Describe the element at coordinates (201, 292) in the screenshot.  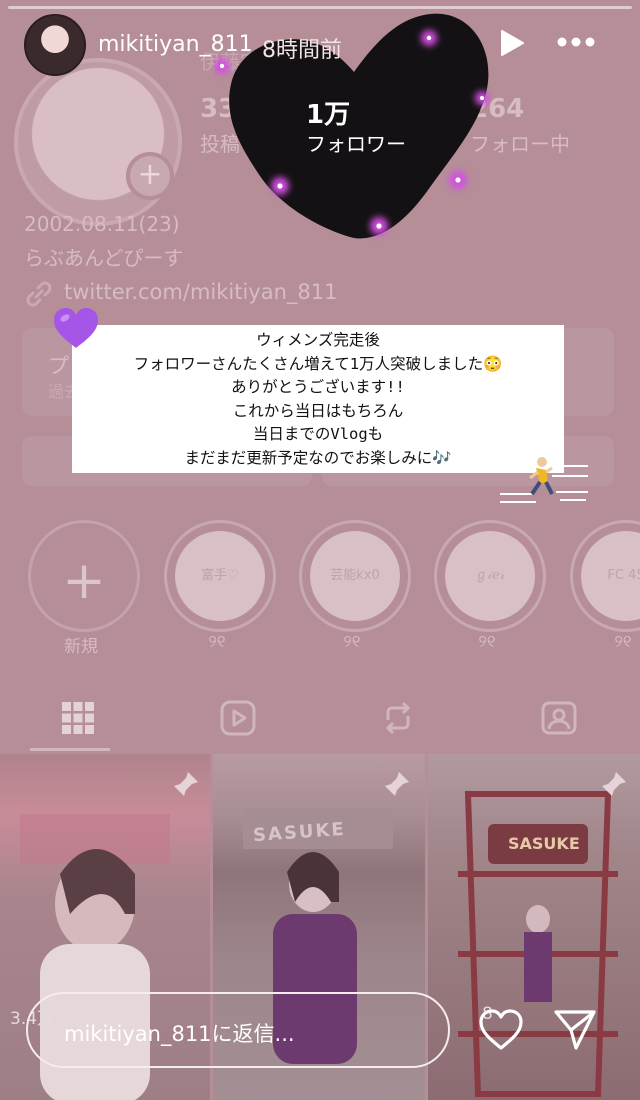
I see `bio-link: twitter.com/mikitiyan_811` at that location.